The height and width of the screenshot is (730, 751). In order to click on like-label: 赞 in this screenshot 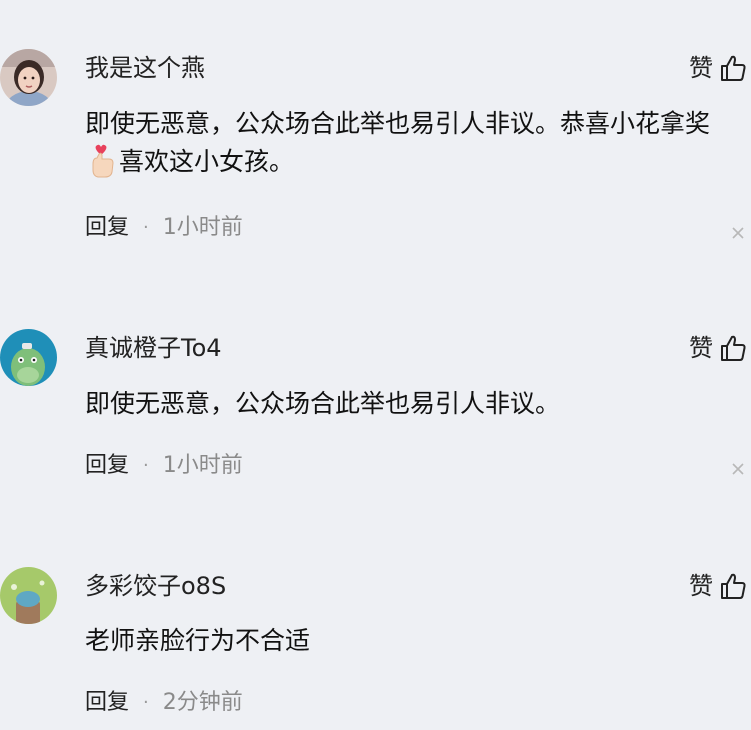, I will do `click(701, 586)`.